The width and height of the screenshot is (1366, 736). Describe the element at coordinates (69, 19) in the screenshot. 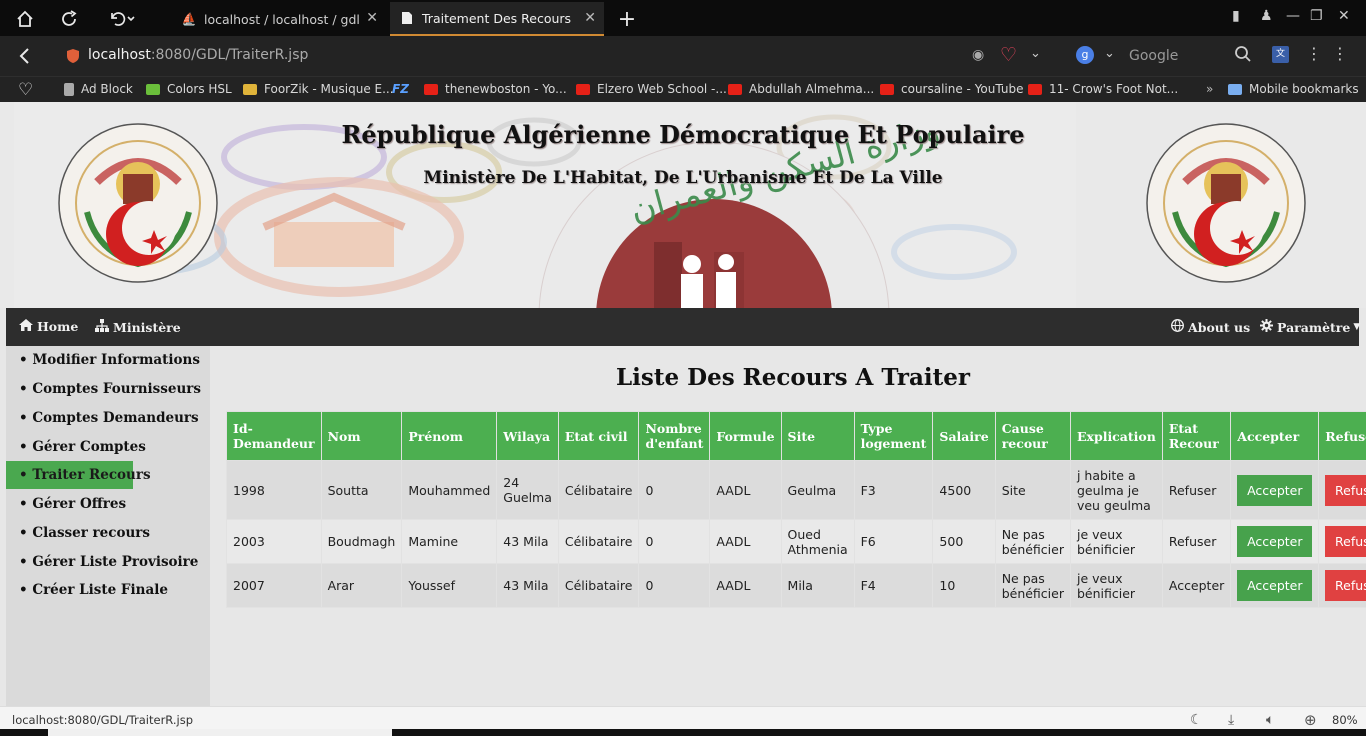

I see `reload-icon` at that location.